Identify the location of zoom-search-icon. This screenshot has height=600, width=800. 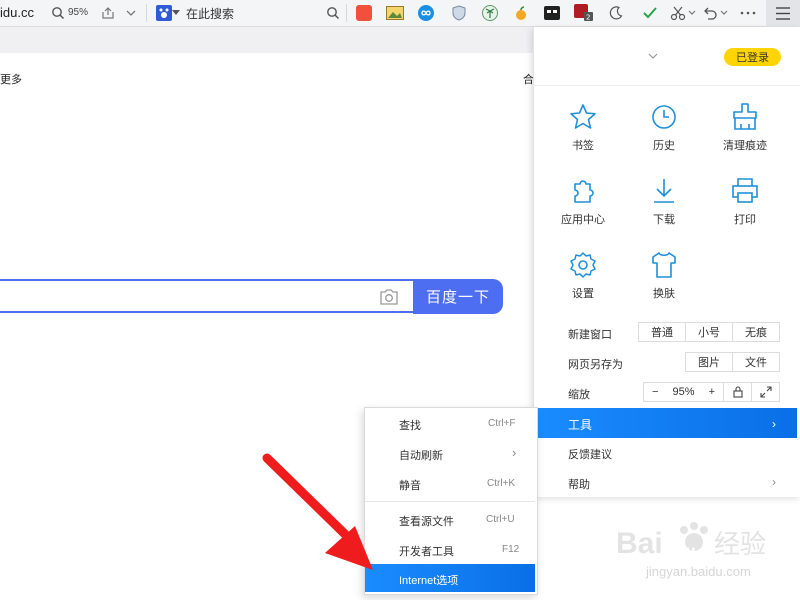
(58, 13).